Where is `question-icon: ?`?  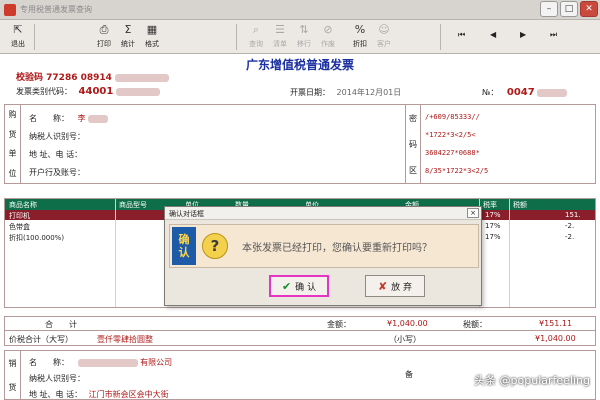 question-icon: ? is located at coordinates (215, 246).